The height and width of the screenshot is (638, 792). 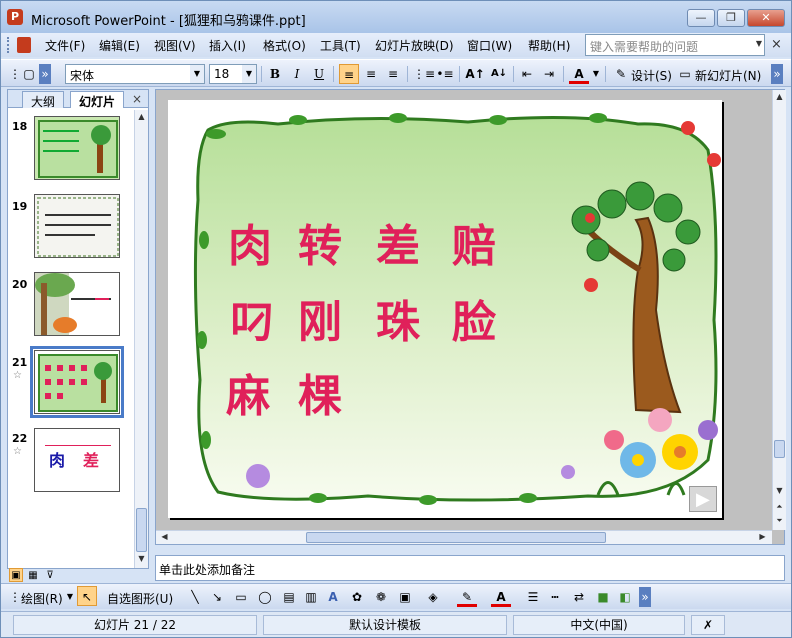 What do you see at coordinates (65, 45) in the screenshot?
I see `menu-file: 文件(F)` at bounding box center [65, 45].